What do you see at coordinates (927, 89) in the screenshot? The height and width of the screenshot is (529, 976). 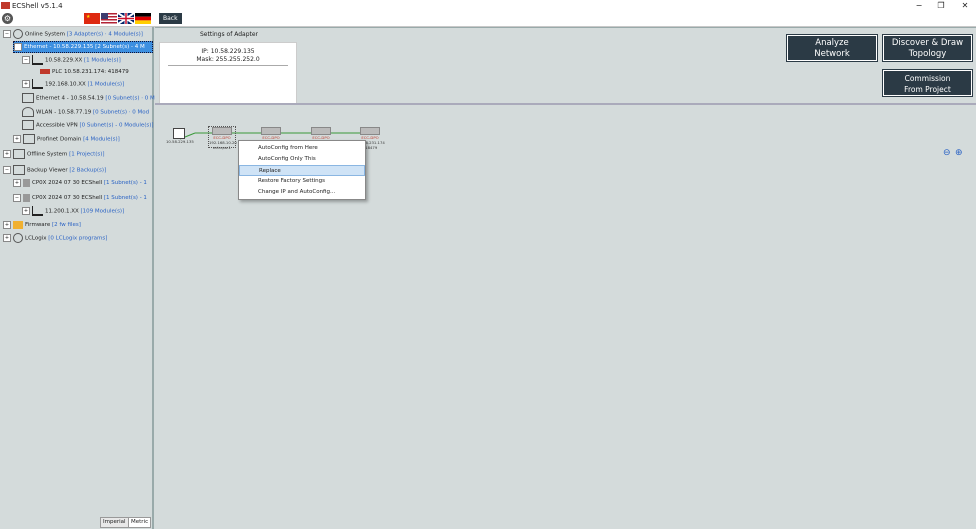 I see `button-line: From Project` at bounding box center [927, 89].